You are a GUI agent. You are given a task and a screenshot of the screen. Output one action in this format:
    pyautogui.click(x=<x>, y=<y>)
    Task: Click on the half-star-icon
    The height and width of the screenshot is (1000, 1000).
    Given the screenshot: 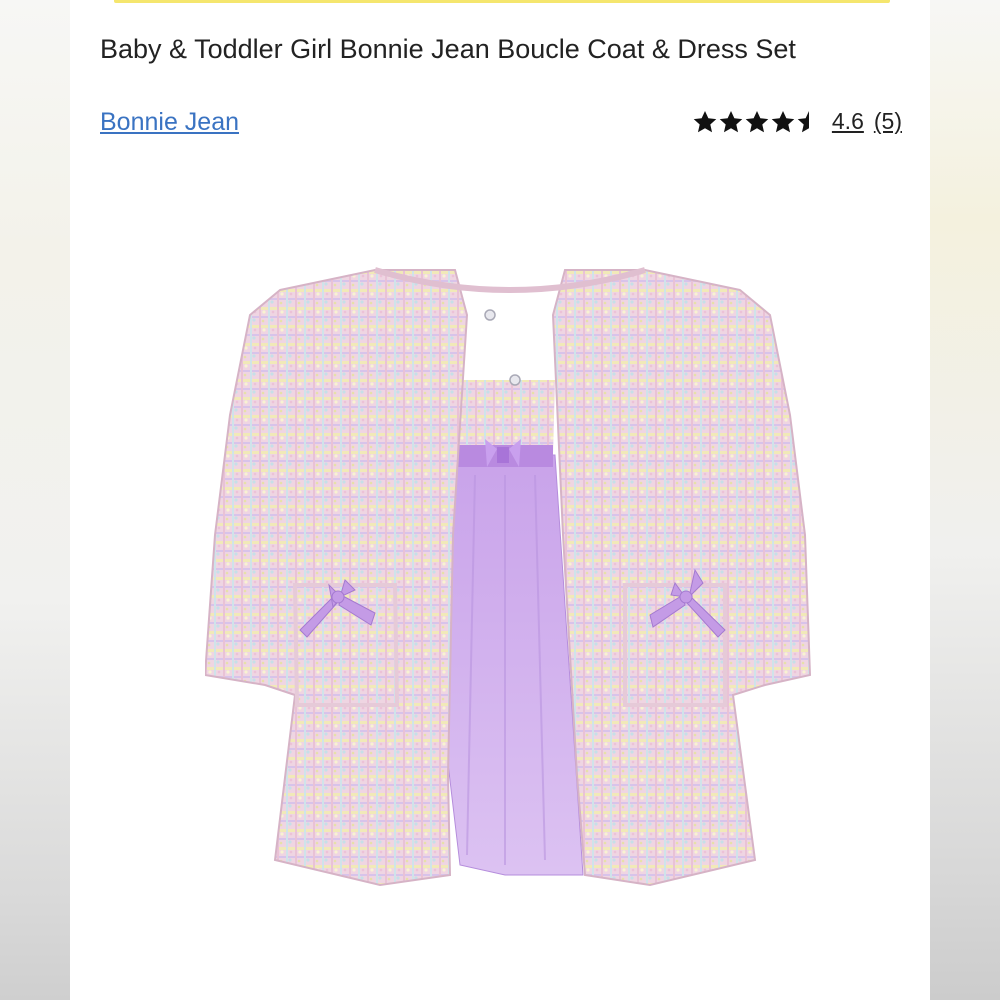 What is the action you would take?
    pyautogui.click(x=803, y=121)
    